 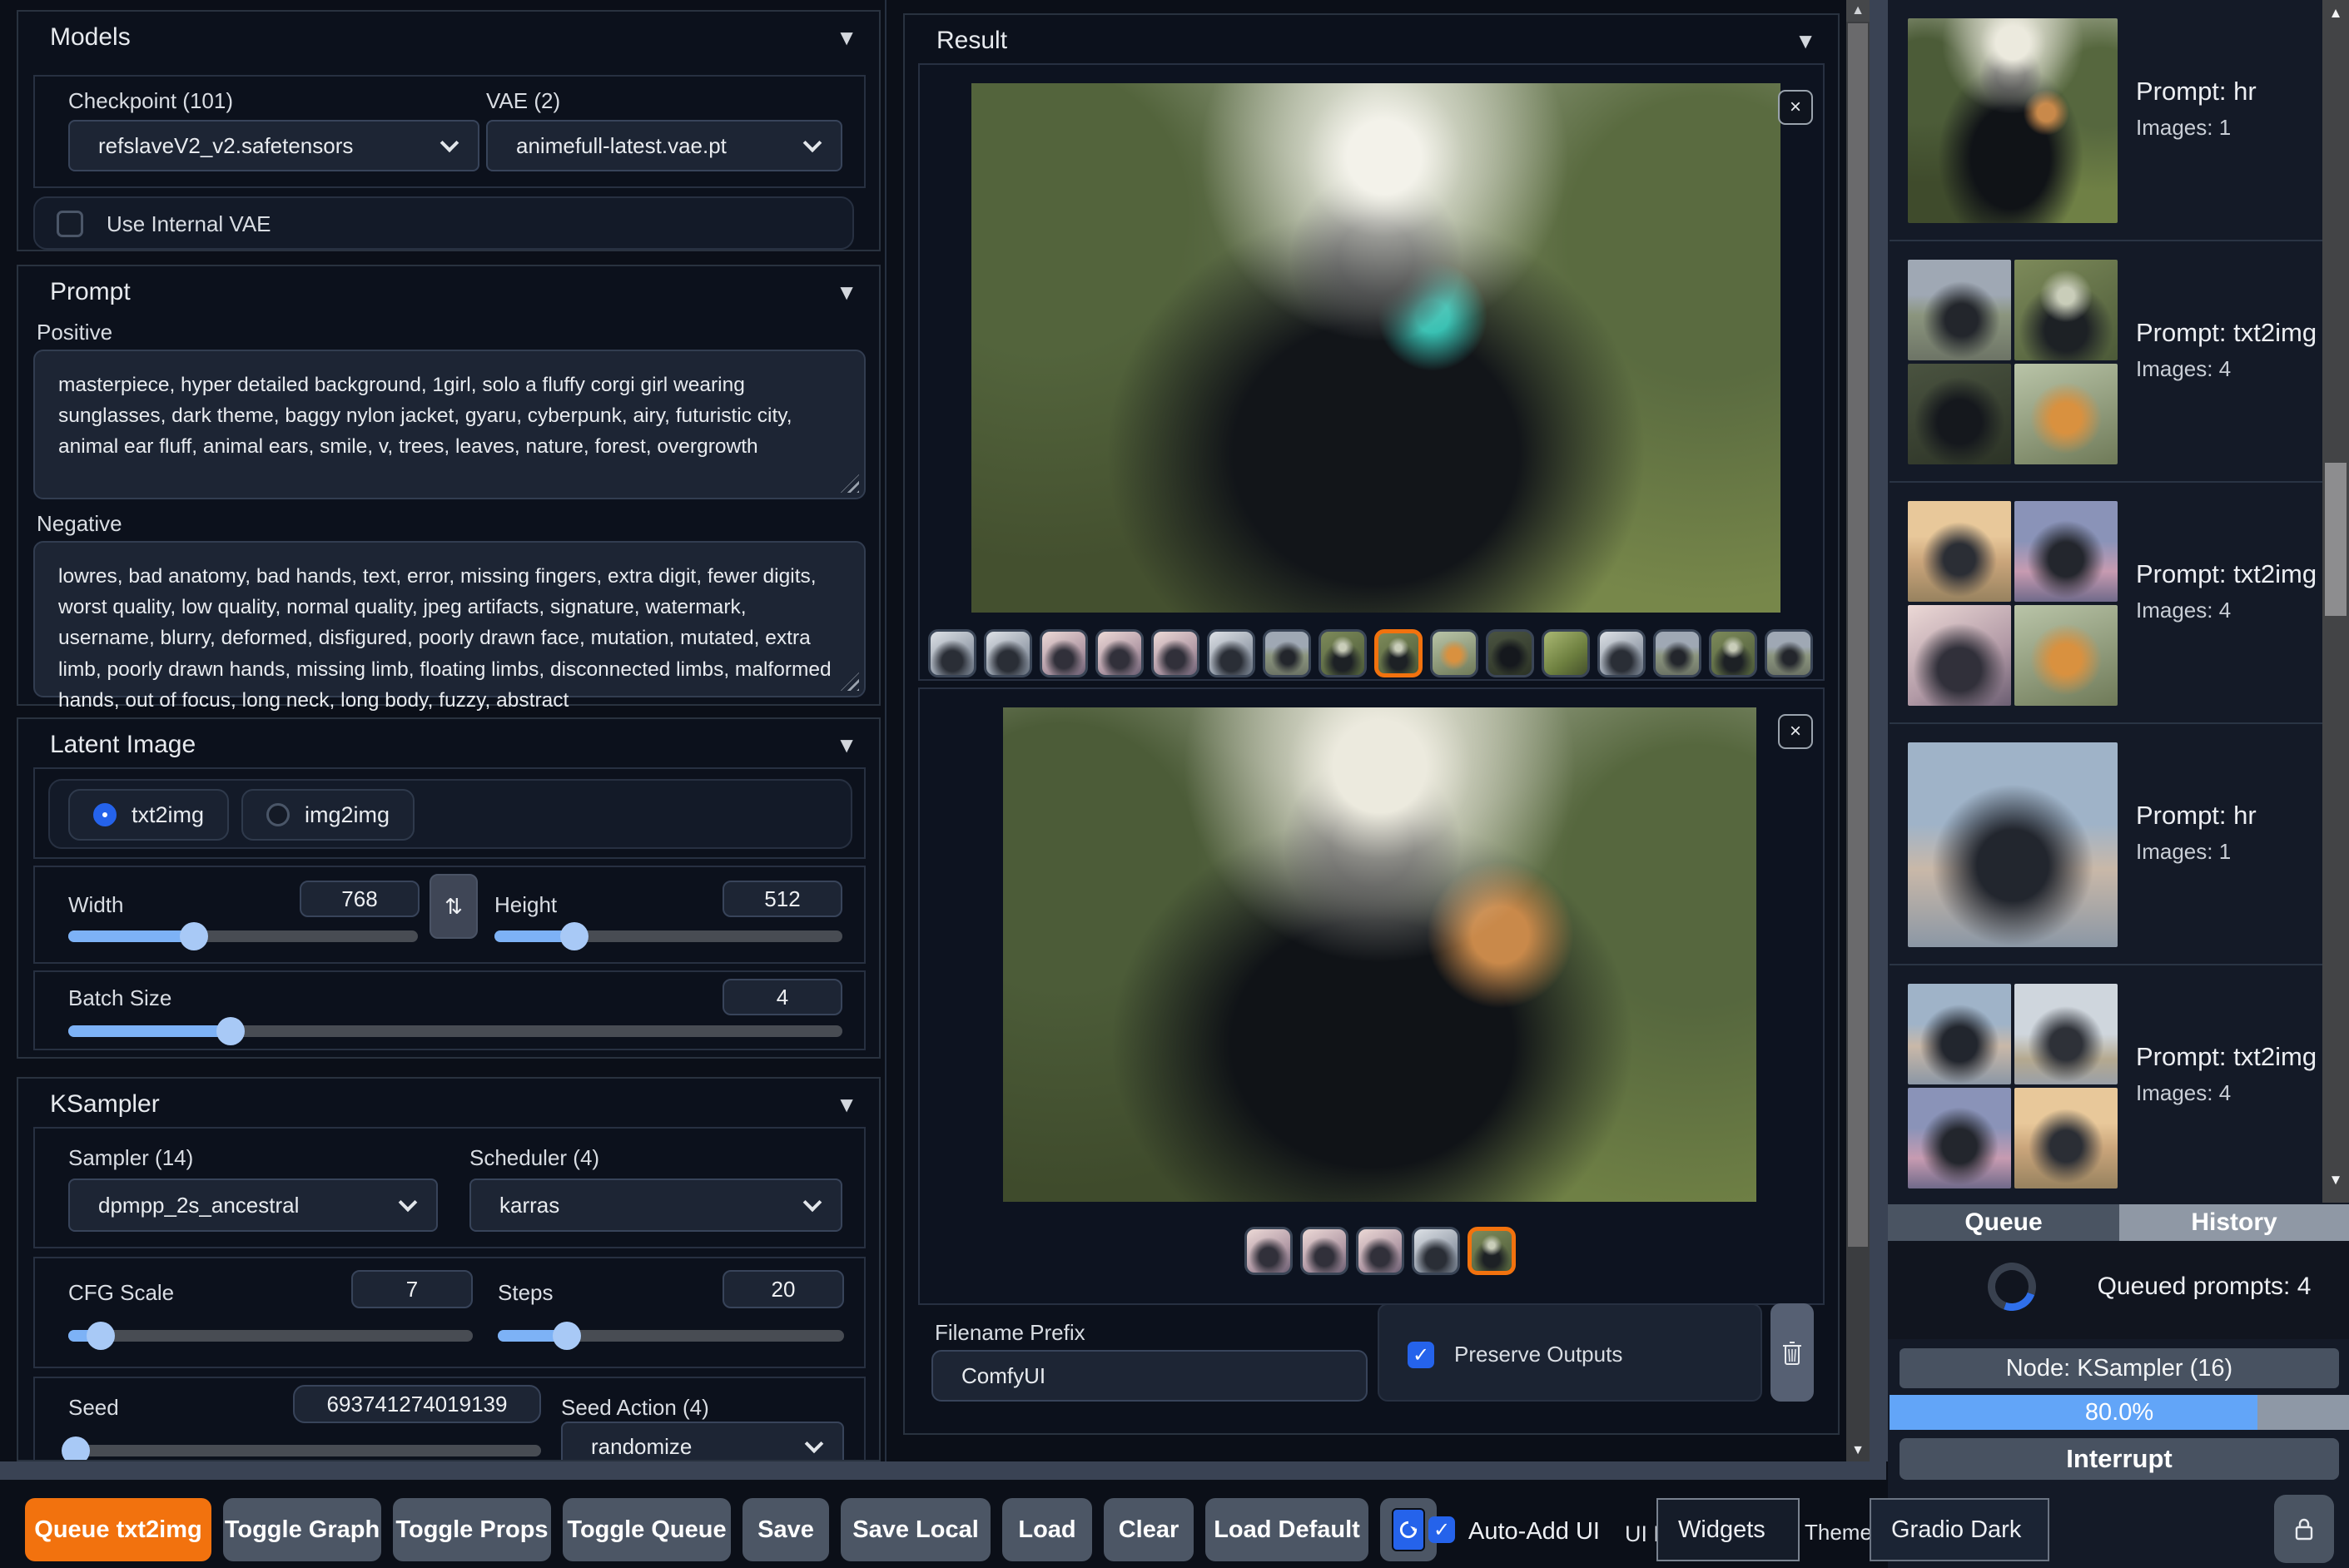 I want to click on steps-slider, so click(x=671, y=1336).